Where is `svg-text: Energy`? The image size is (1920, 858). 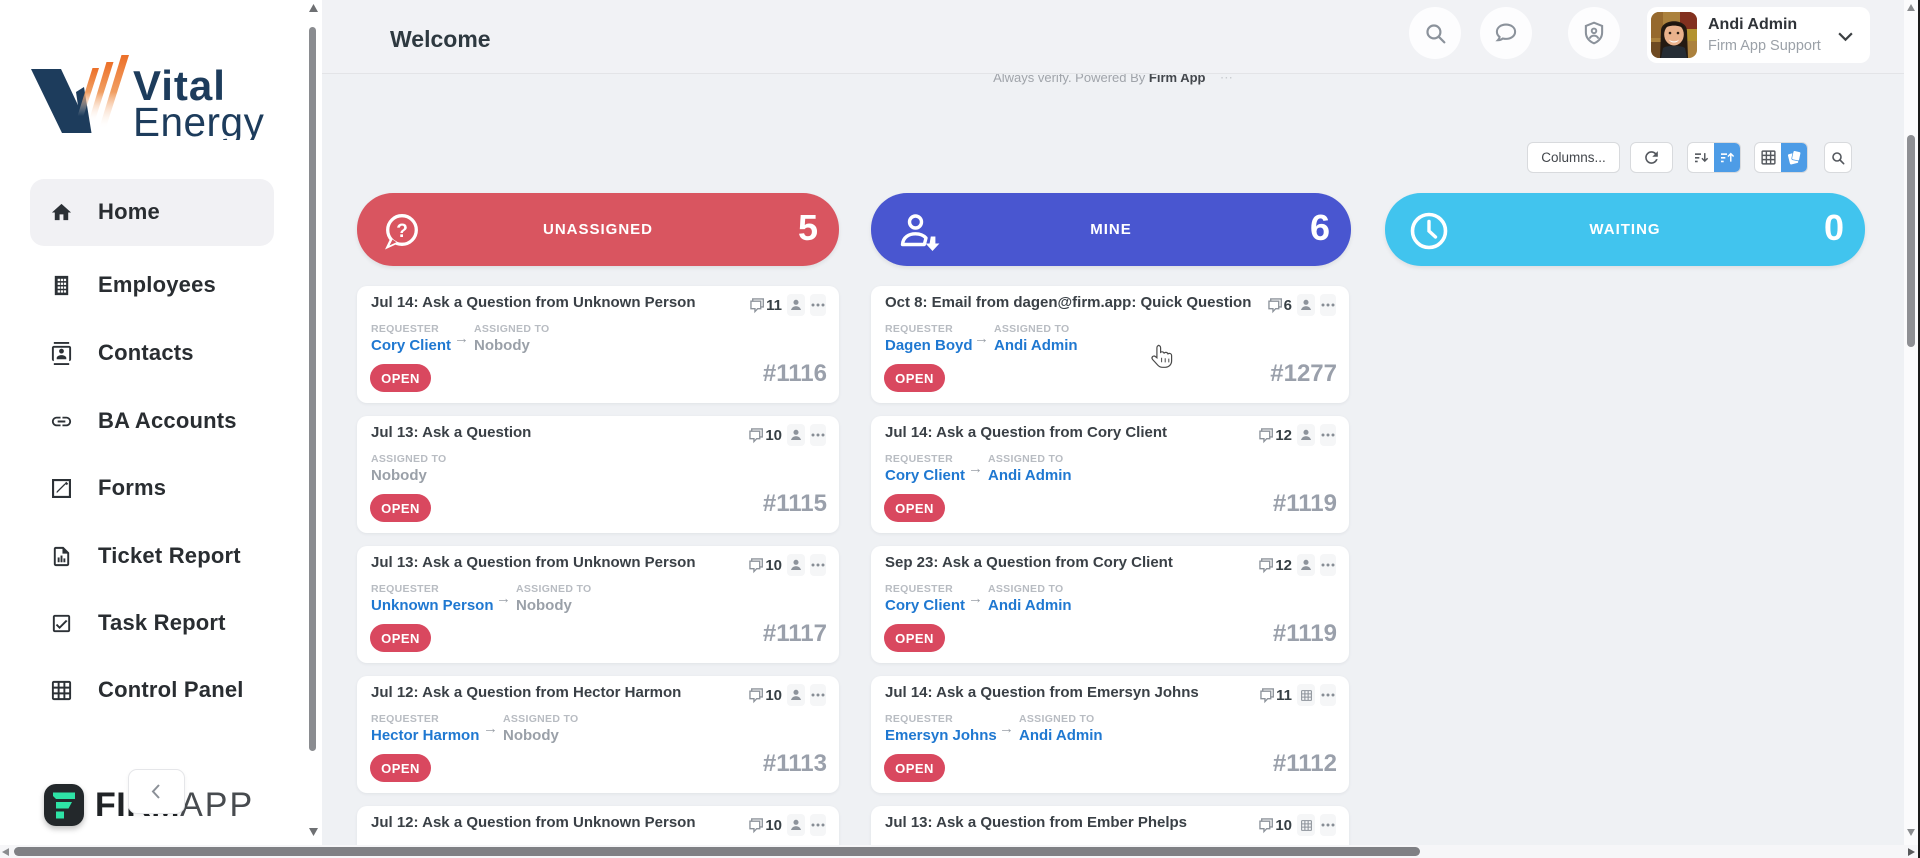
svg-text: Energy is located at coordinates (199, 119).